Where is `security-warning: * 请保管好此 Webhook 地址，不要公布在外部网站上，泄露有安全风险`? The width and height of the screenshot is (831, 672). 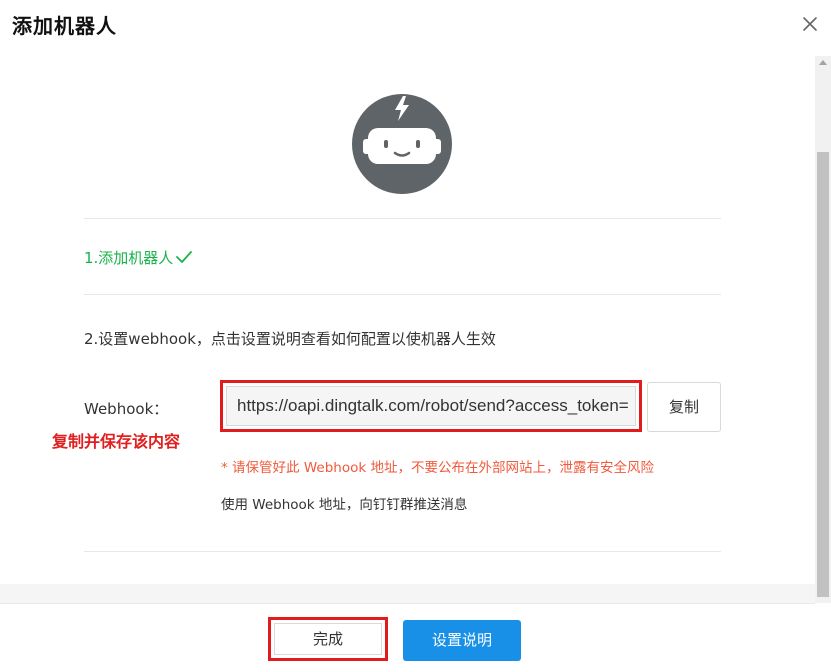
security-warning: * 请保管好此 Webhook 地址，不要公布在外部网站上，泄露有安全风险 is located at coordinates (437, 468).